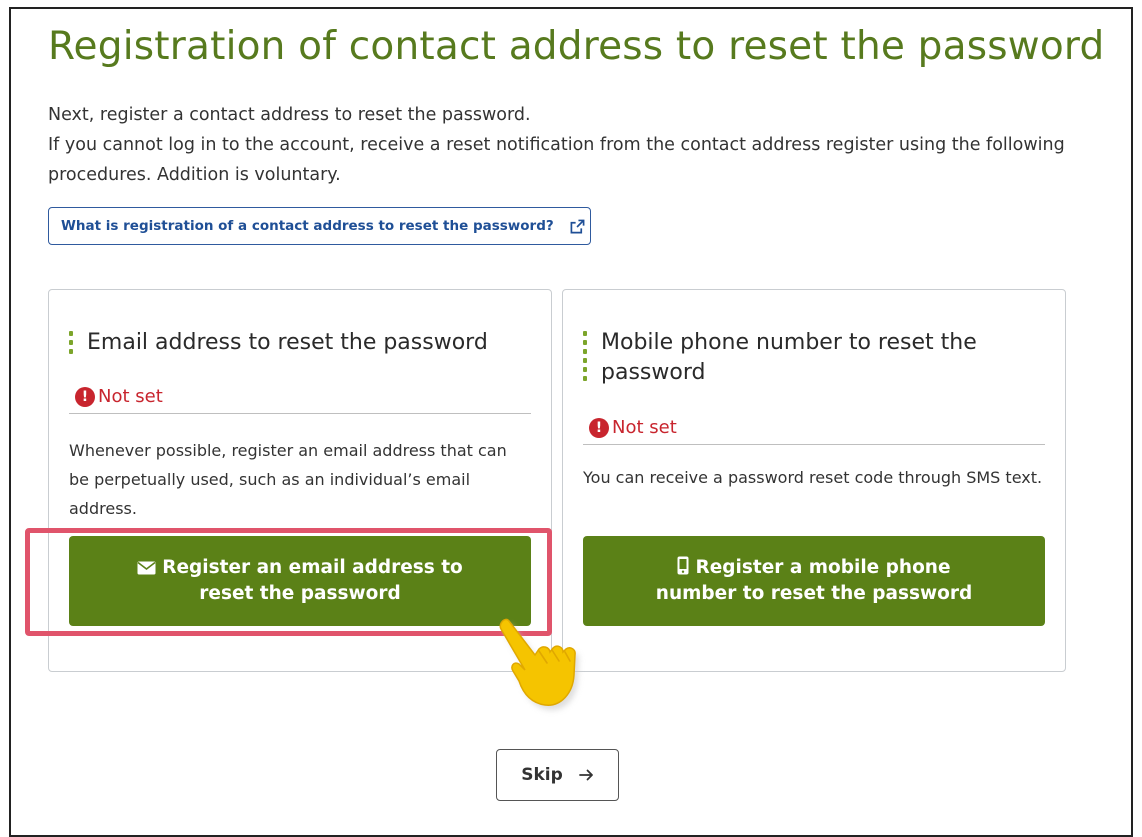 This screenshot has width=1142, height=837. I want to click on email-card-title-text: Email address to reset the password, so click(287, 342).